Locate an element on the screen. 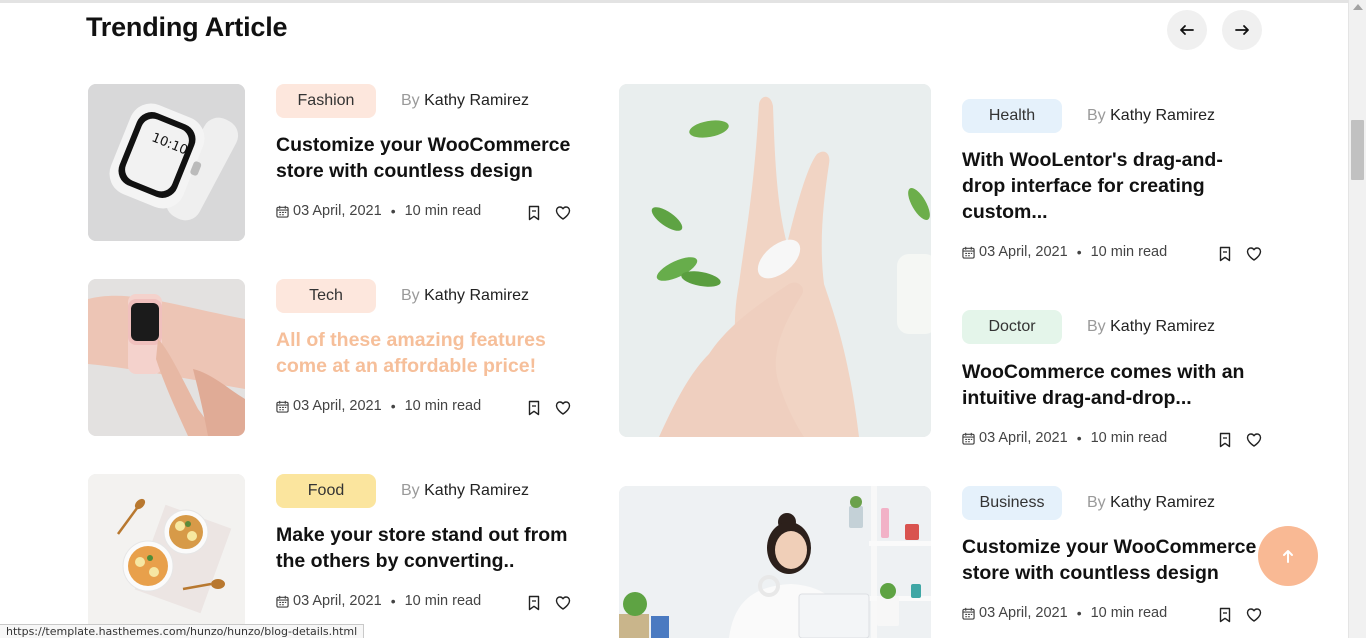  arrow-right-icon is located at coordinates (1242, 30).